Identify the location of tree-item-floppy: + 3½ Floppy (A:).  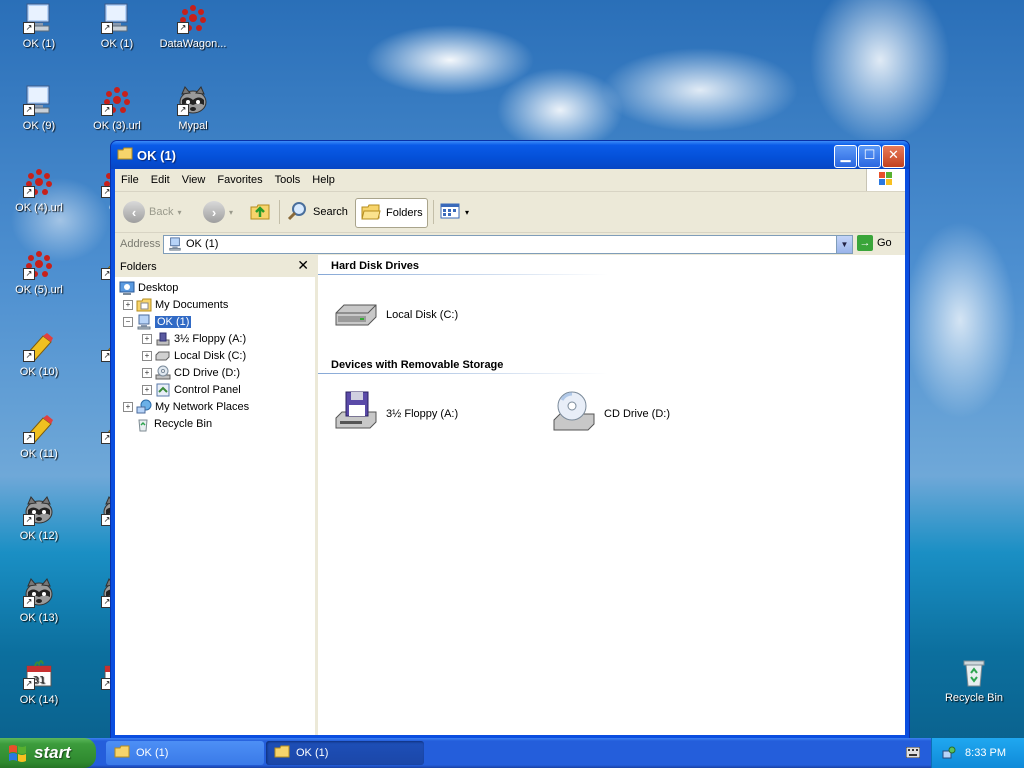
(194, 339).